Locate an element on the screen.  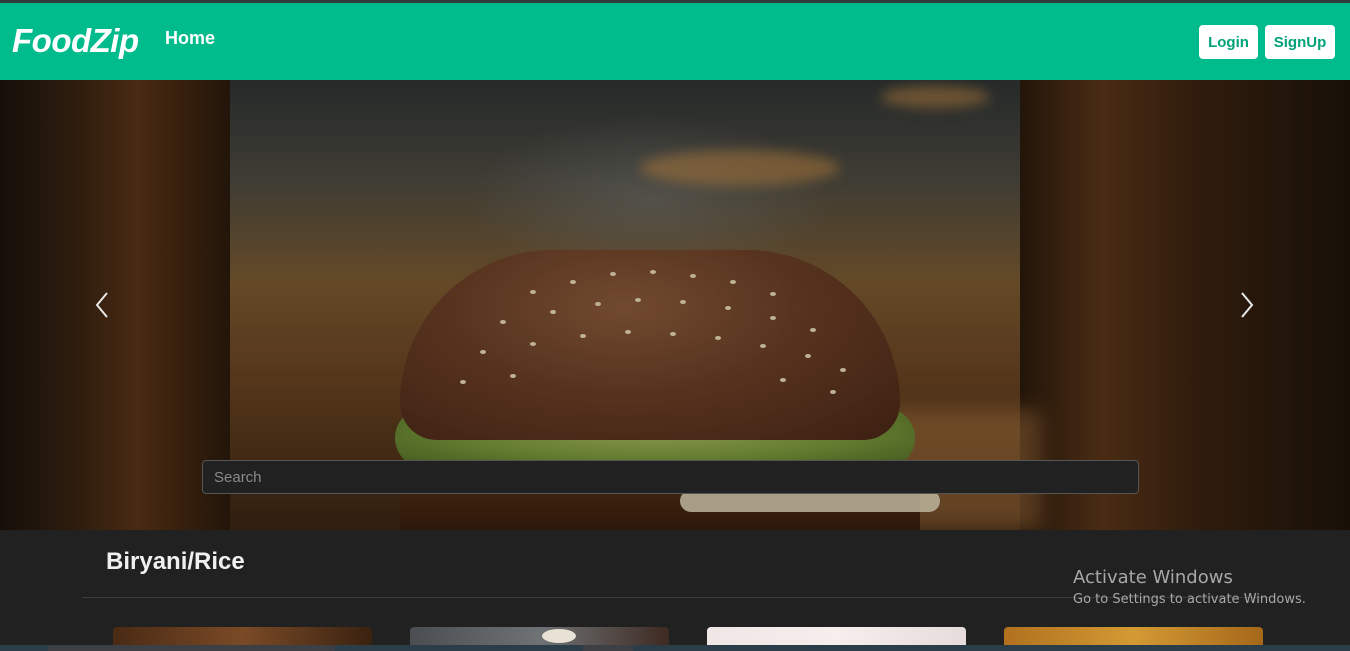
activate-windows-subtitle: Go to Settings to activate Windows. is located at coordinates (1189, 599).